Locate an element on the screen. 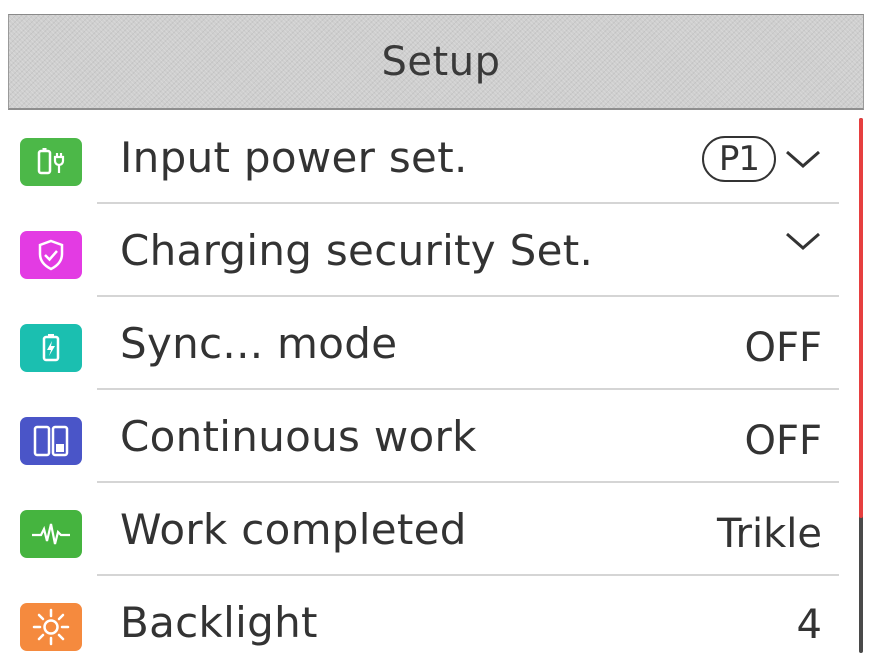  power-profile-badge: P1 is located at coordinates (739, 159).